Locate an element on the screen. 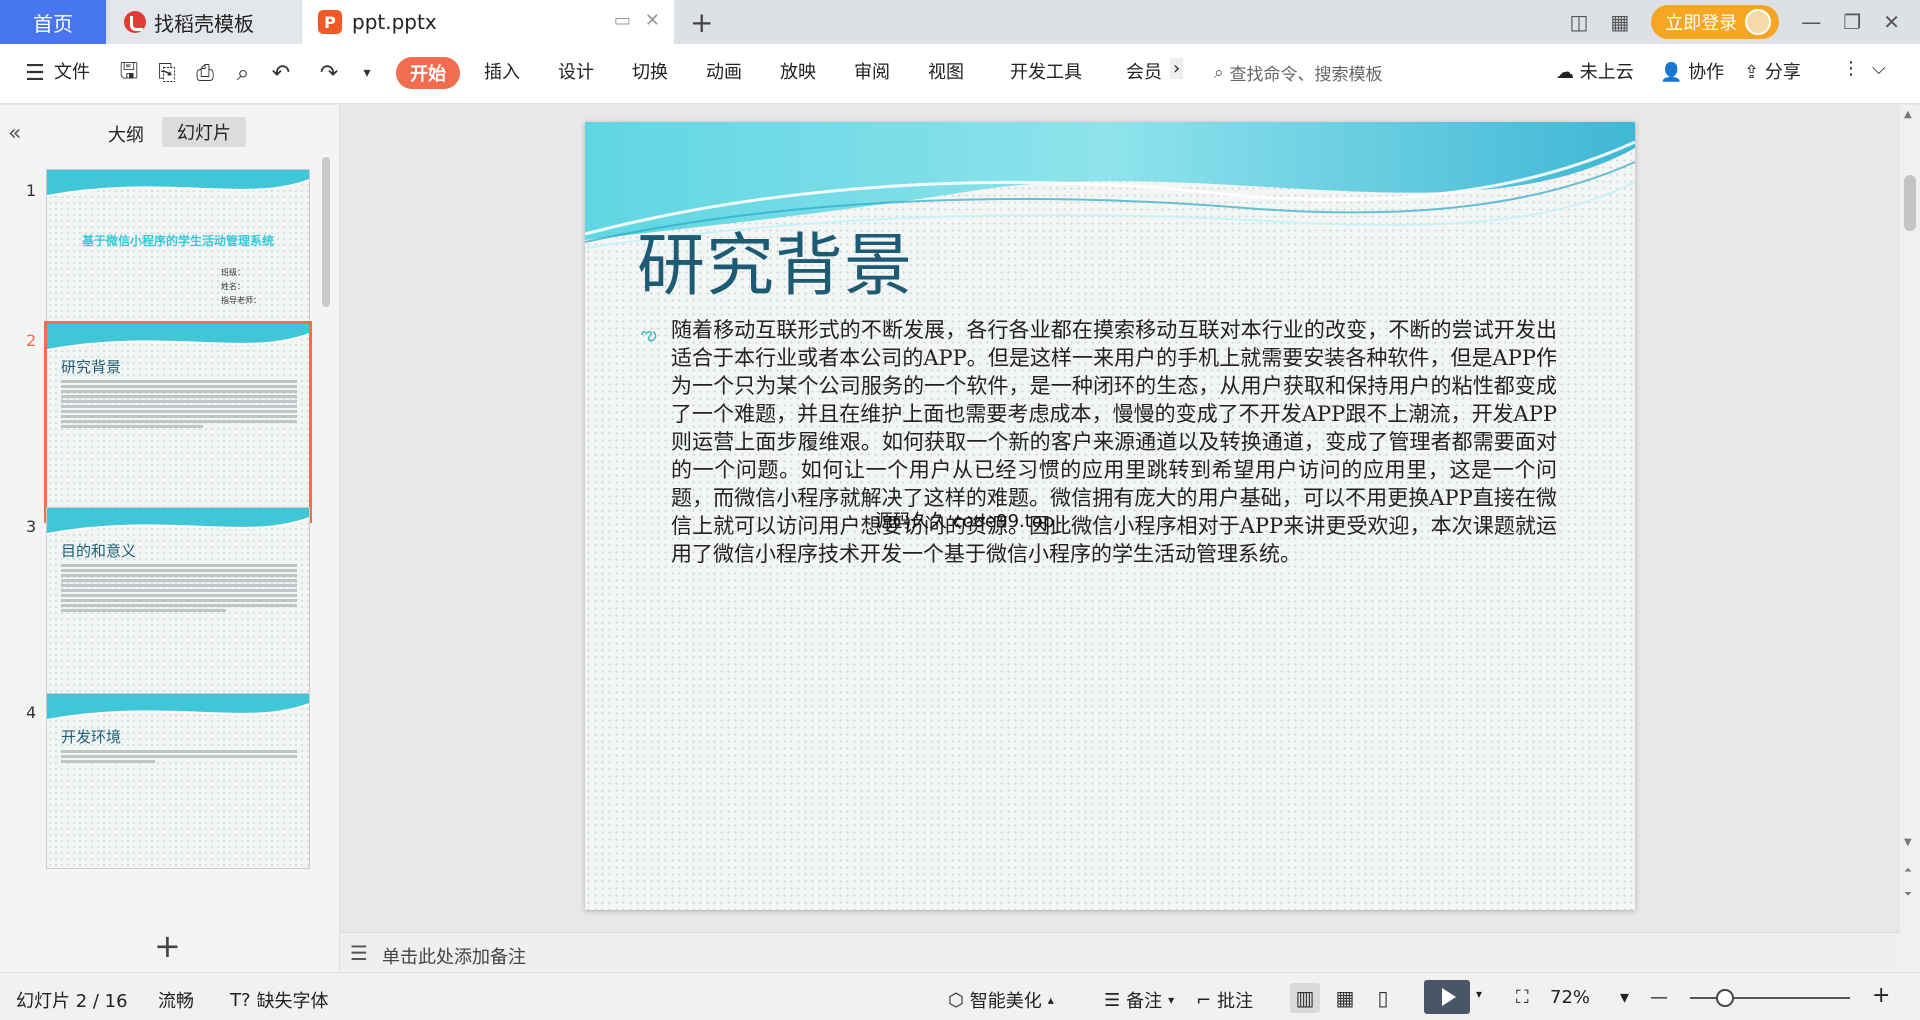  search-icon: ⌕ is located at coordinates (1219, 72).